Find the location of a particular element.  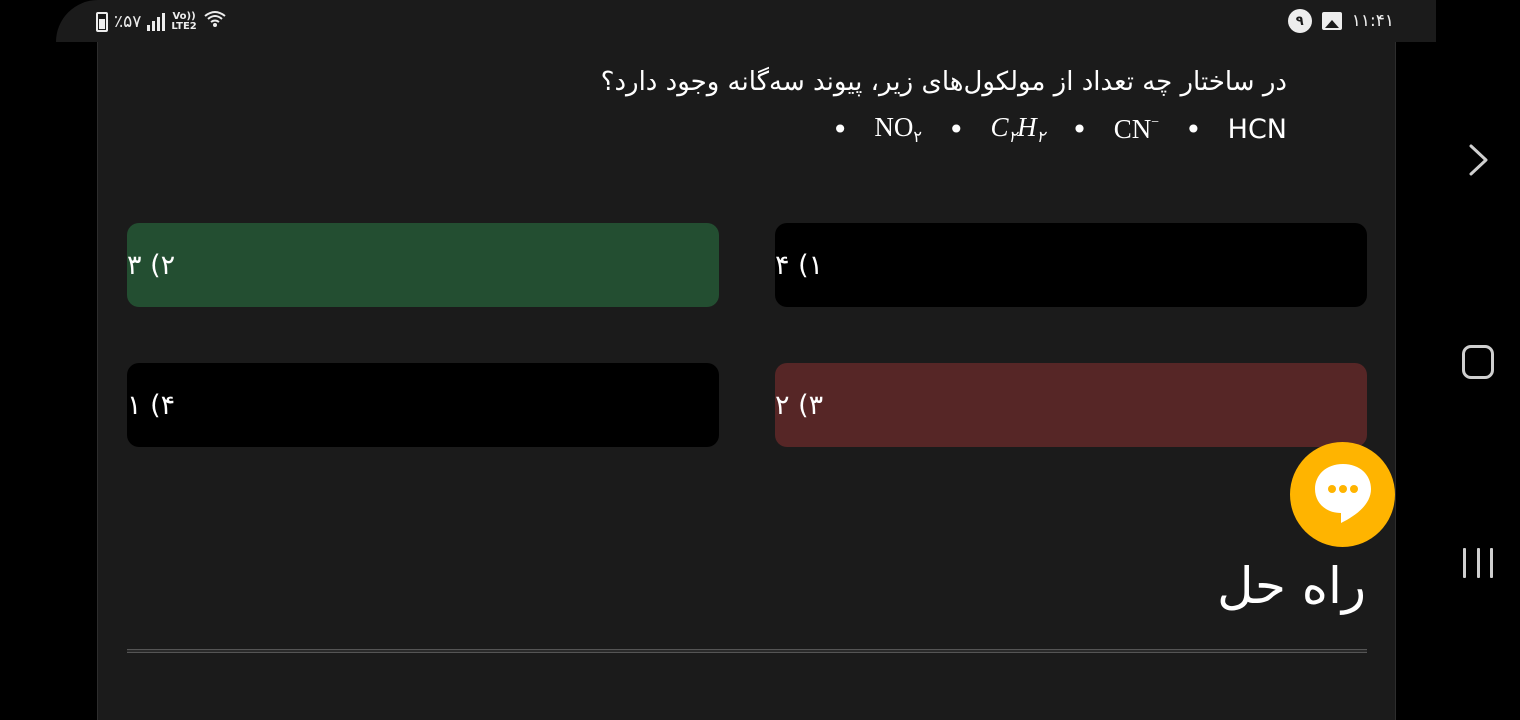

molecule-hcn-label: HCN is located at coordinates (1257, 129).